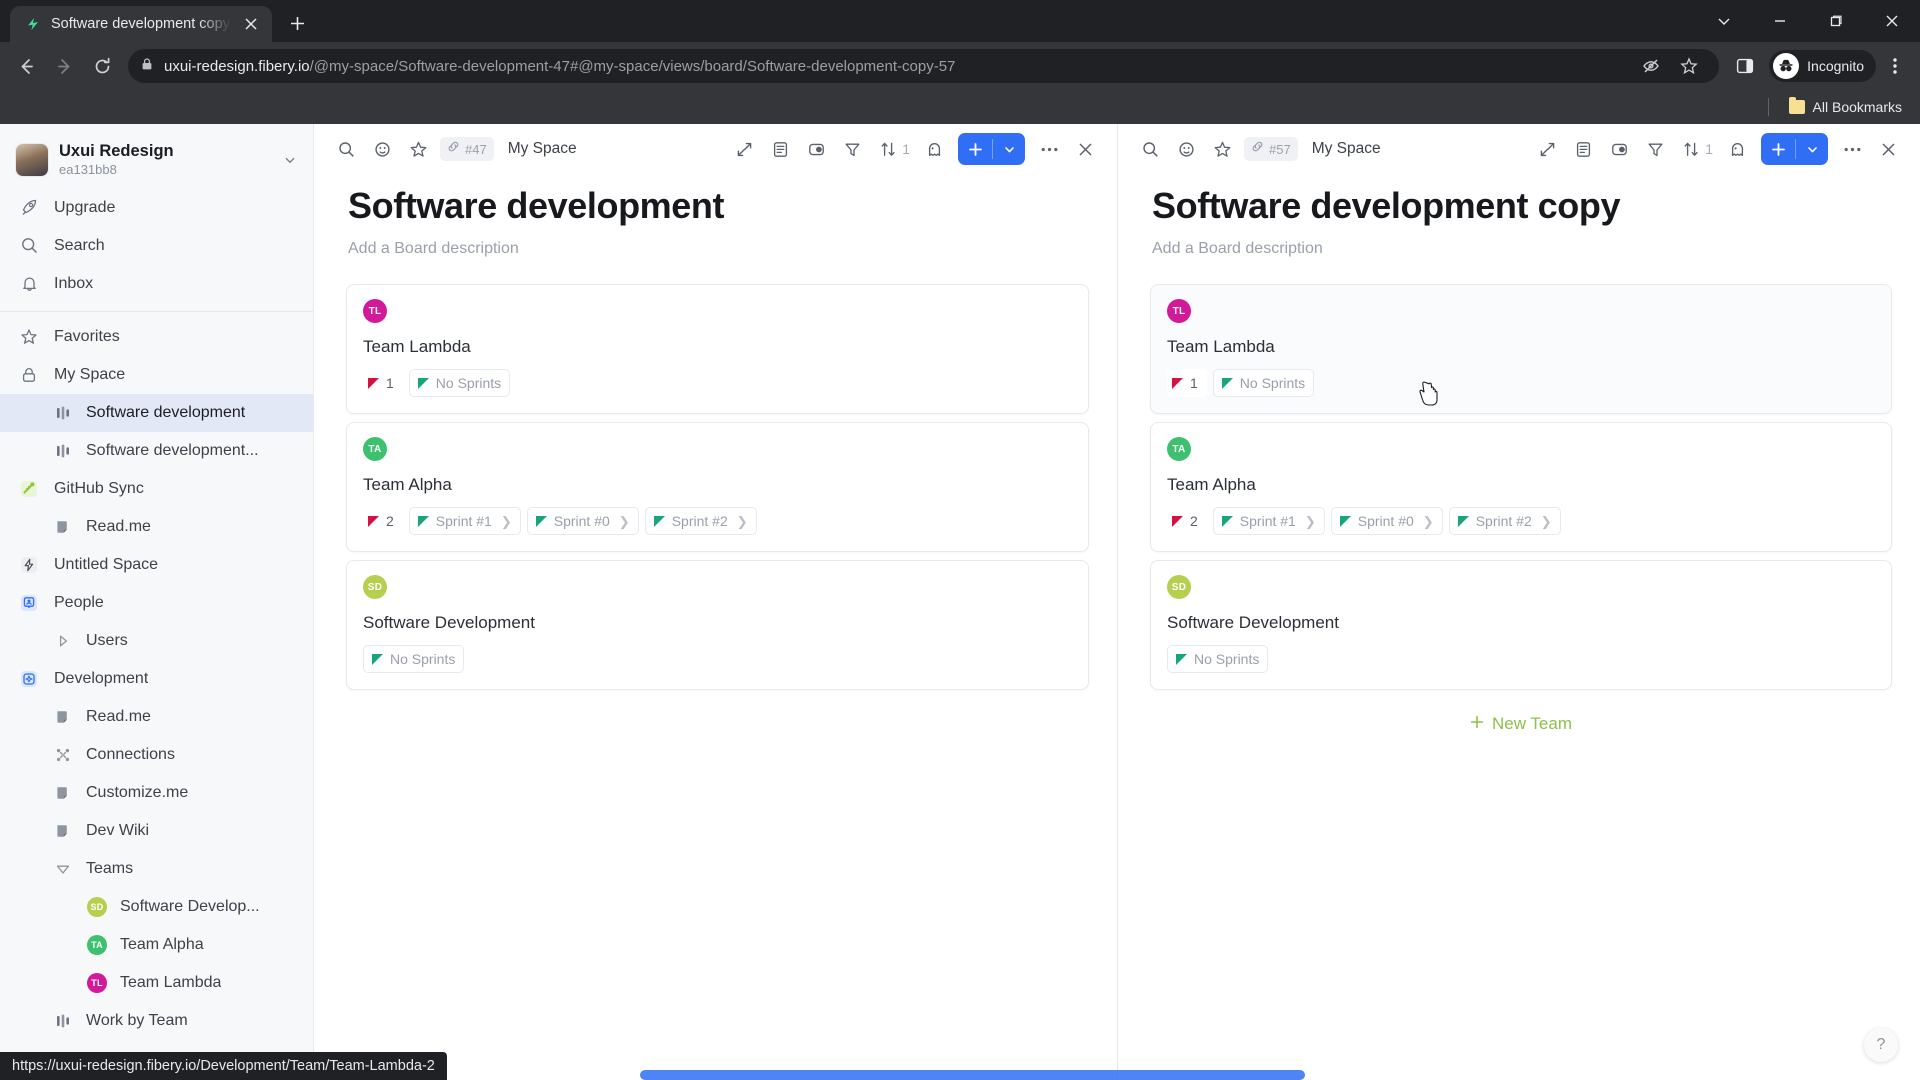 The width and height of the screenshot is (1920, 1080). I want to click on sidebar-item-work-by-team: Work by Team, so click(156, 1021).